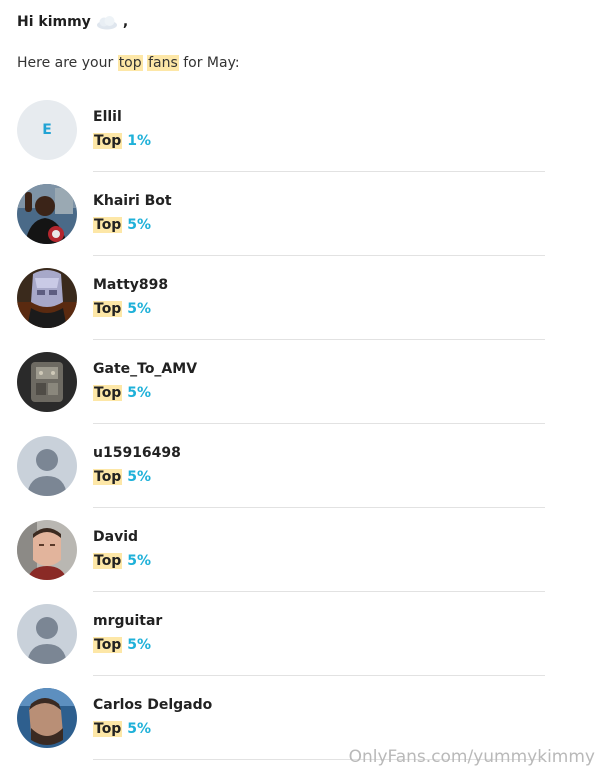  What do you see at coordinates (145, 369) in the screenshot?
I see `fan-name: Gate_To_AMV` at bounding box center [145, 369].